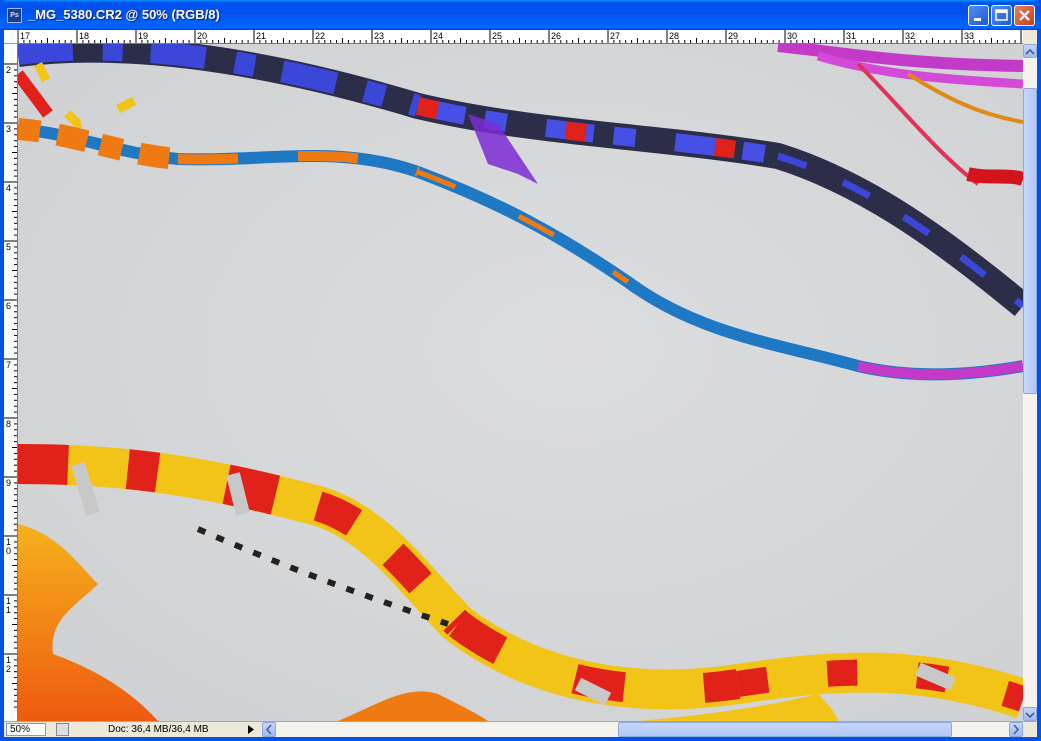 The height and width of the screenshot is (741, 1041). Describe the element at coordinates (969, 36) in the screenshot. I see `ruler-label: 33` at that location.